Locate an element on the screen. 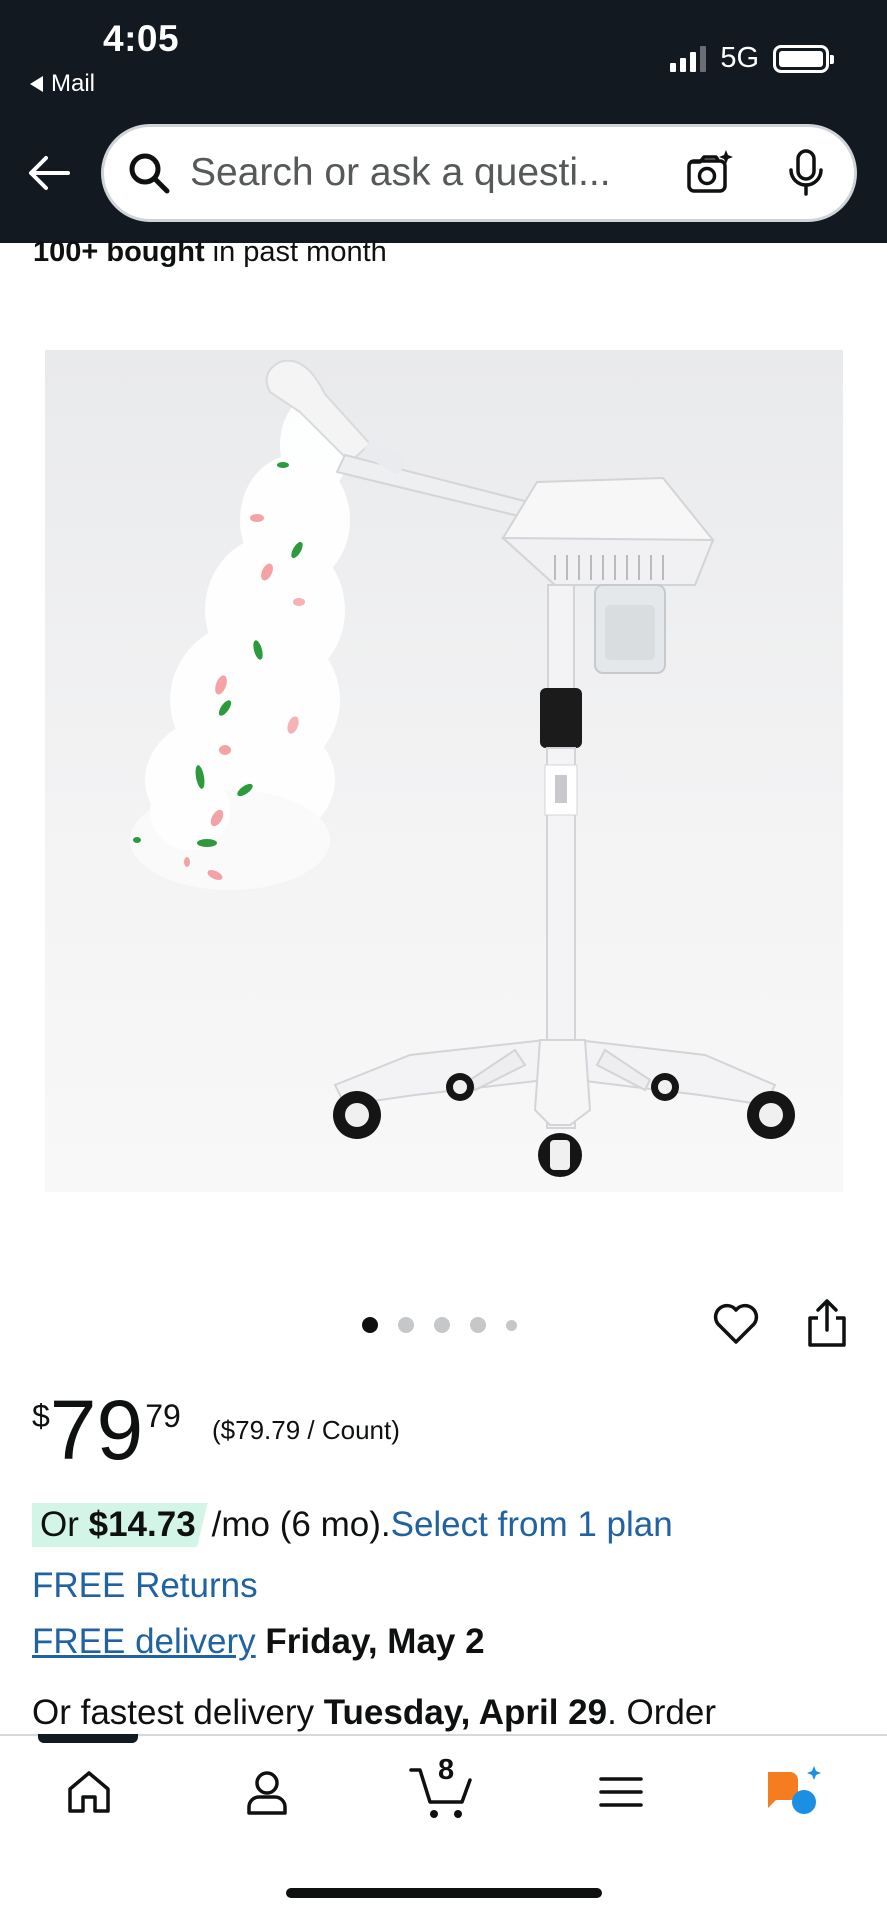 This screenshot has width=887, height=1920. network-label: 5G is located at coordinates (739, 58).